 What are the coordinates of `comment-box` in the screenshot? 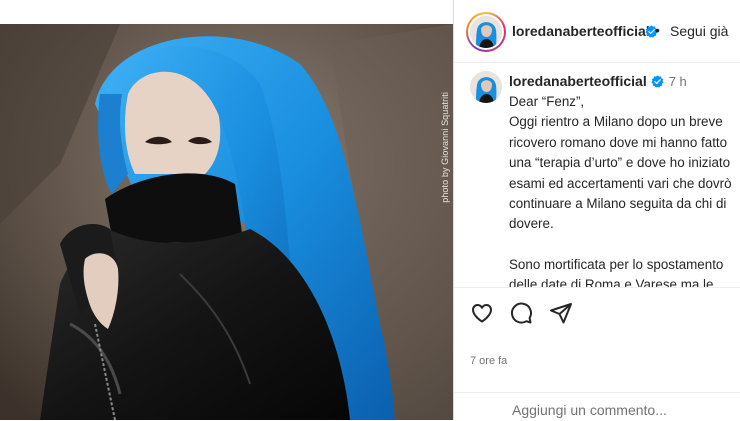 It's located at (597, 406).